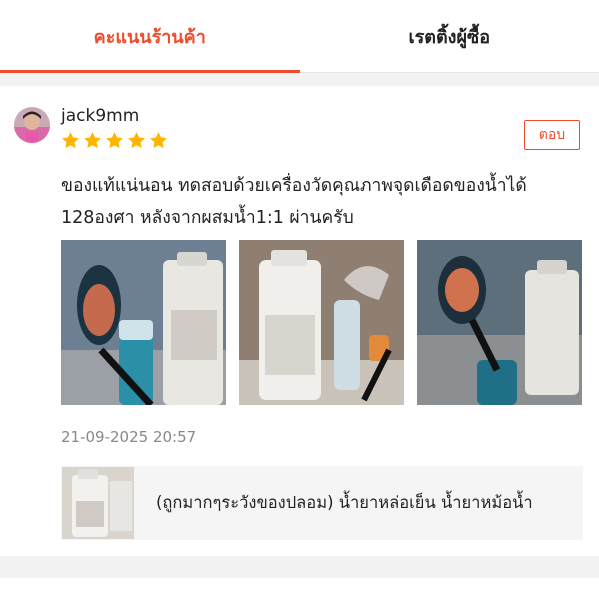 The height and width of the screenshot is (599, 599). Describe the element at coordinates (449, 36) in the screenshot. I see `tab-buyer-rating: เรตติ้งผู้ซื้อ` at that location.